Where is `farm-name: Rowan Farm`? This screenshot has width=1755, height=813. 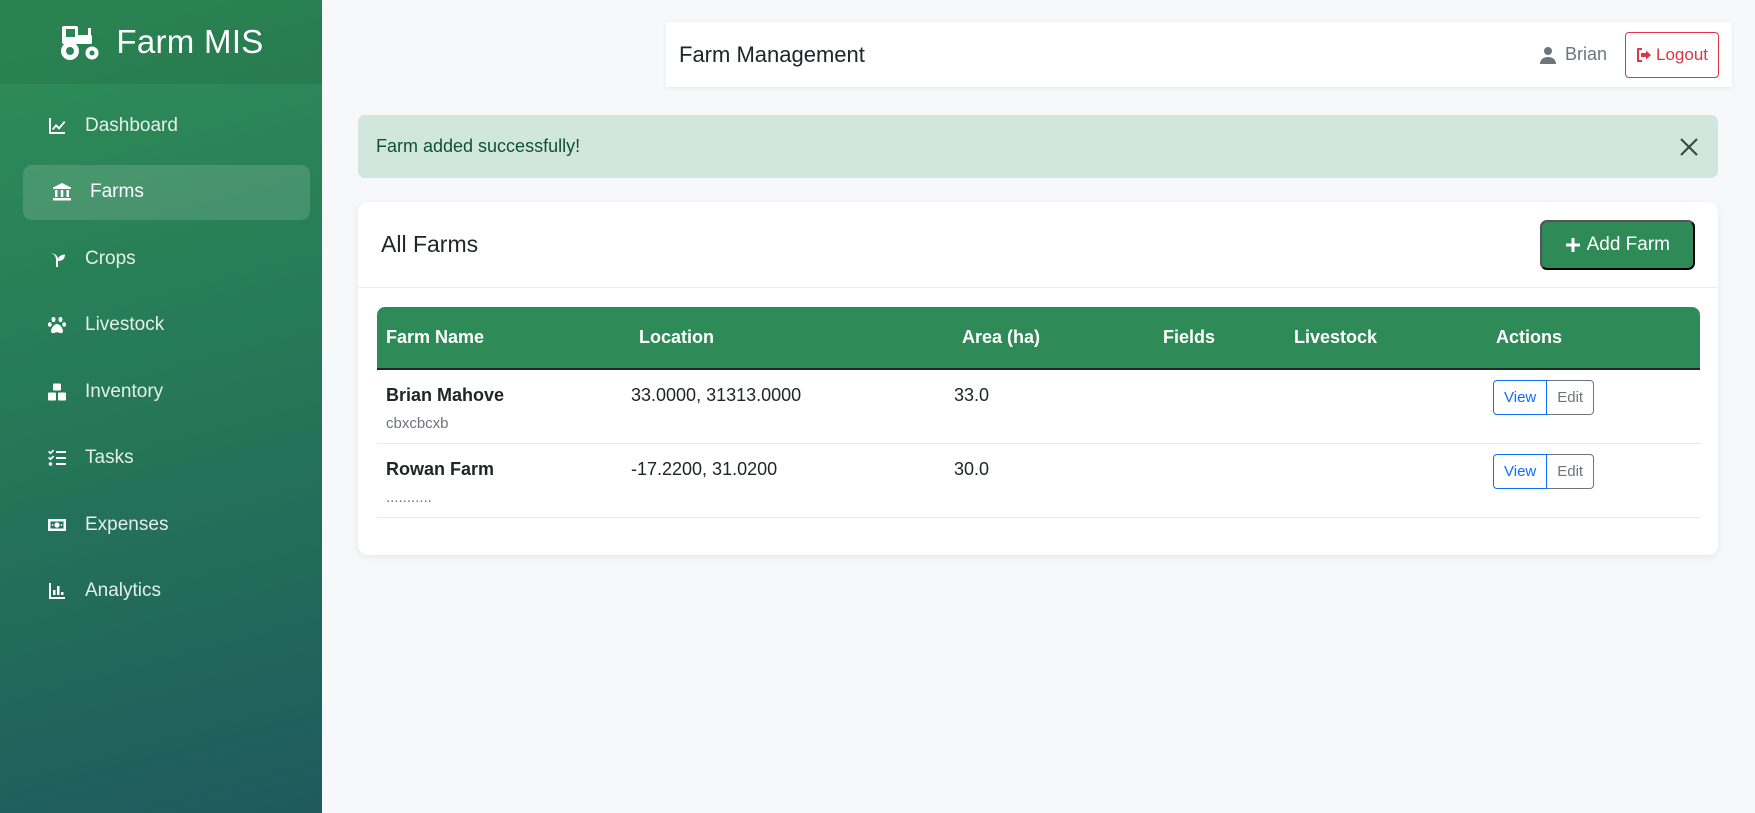 farm-name: Rowan Farm is located at coordinates (440, 468).